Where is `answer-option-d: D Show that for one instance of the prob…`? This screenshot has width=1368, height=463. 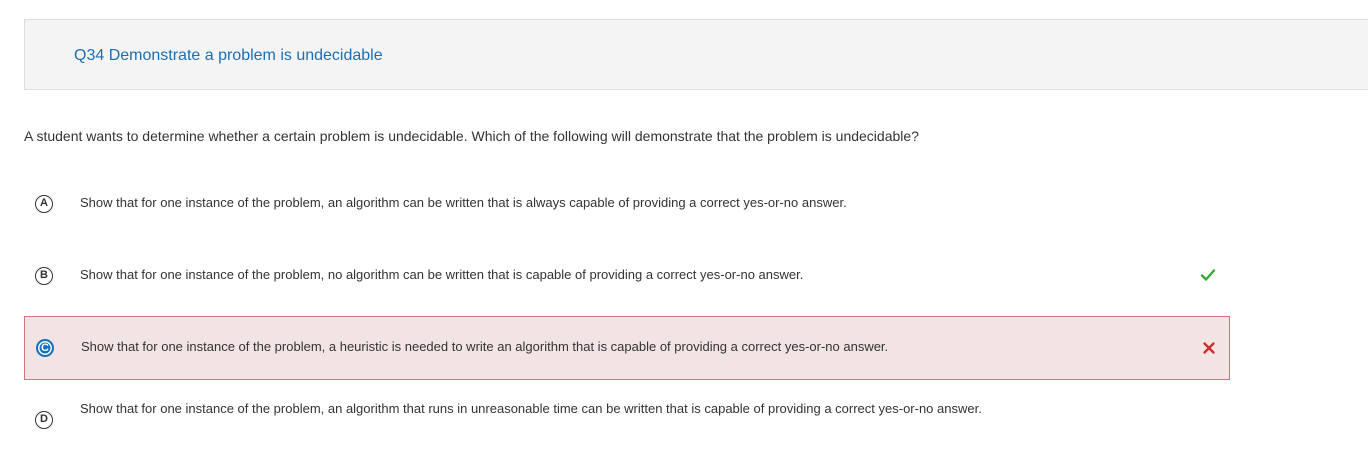
answer-option-d: D Show that for one instance of the prob… is located at coordinates (627, 420).